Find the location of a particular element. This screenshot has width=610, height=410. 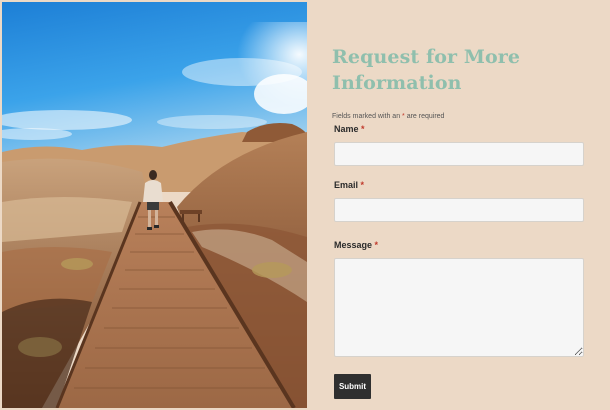

email-label: Email * is located at coordinates (460, 185).